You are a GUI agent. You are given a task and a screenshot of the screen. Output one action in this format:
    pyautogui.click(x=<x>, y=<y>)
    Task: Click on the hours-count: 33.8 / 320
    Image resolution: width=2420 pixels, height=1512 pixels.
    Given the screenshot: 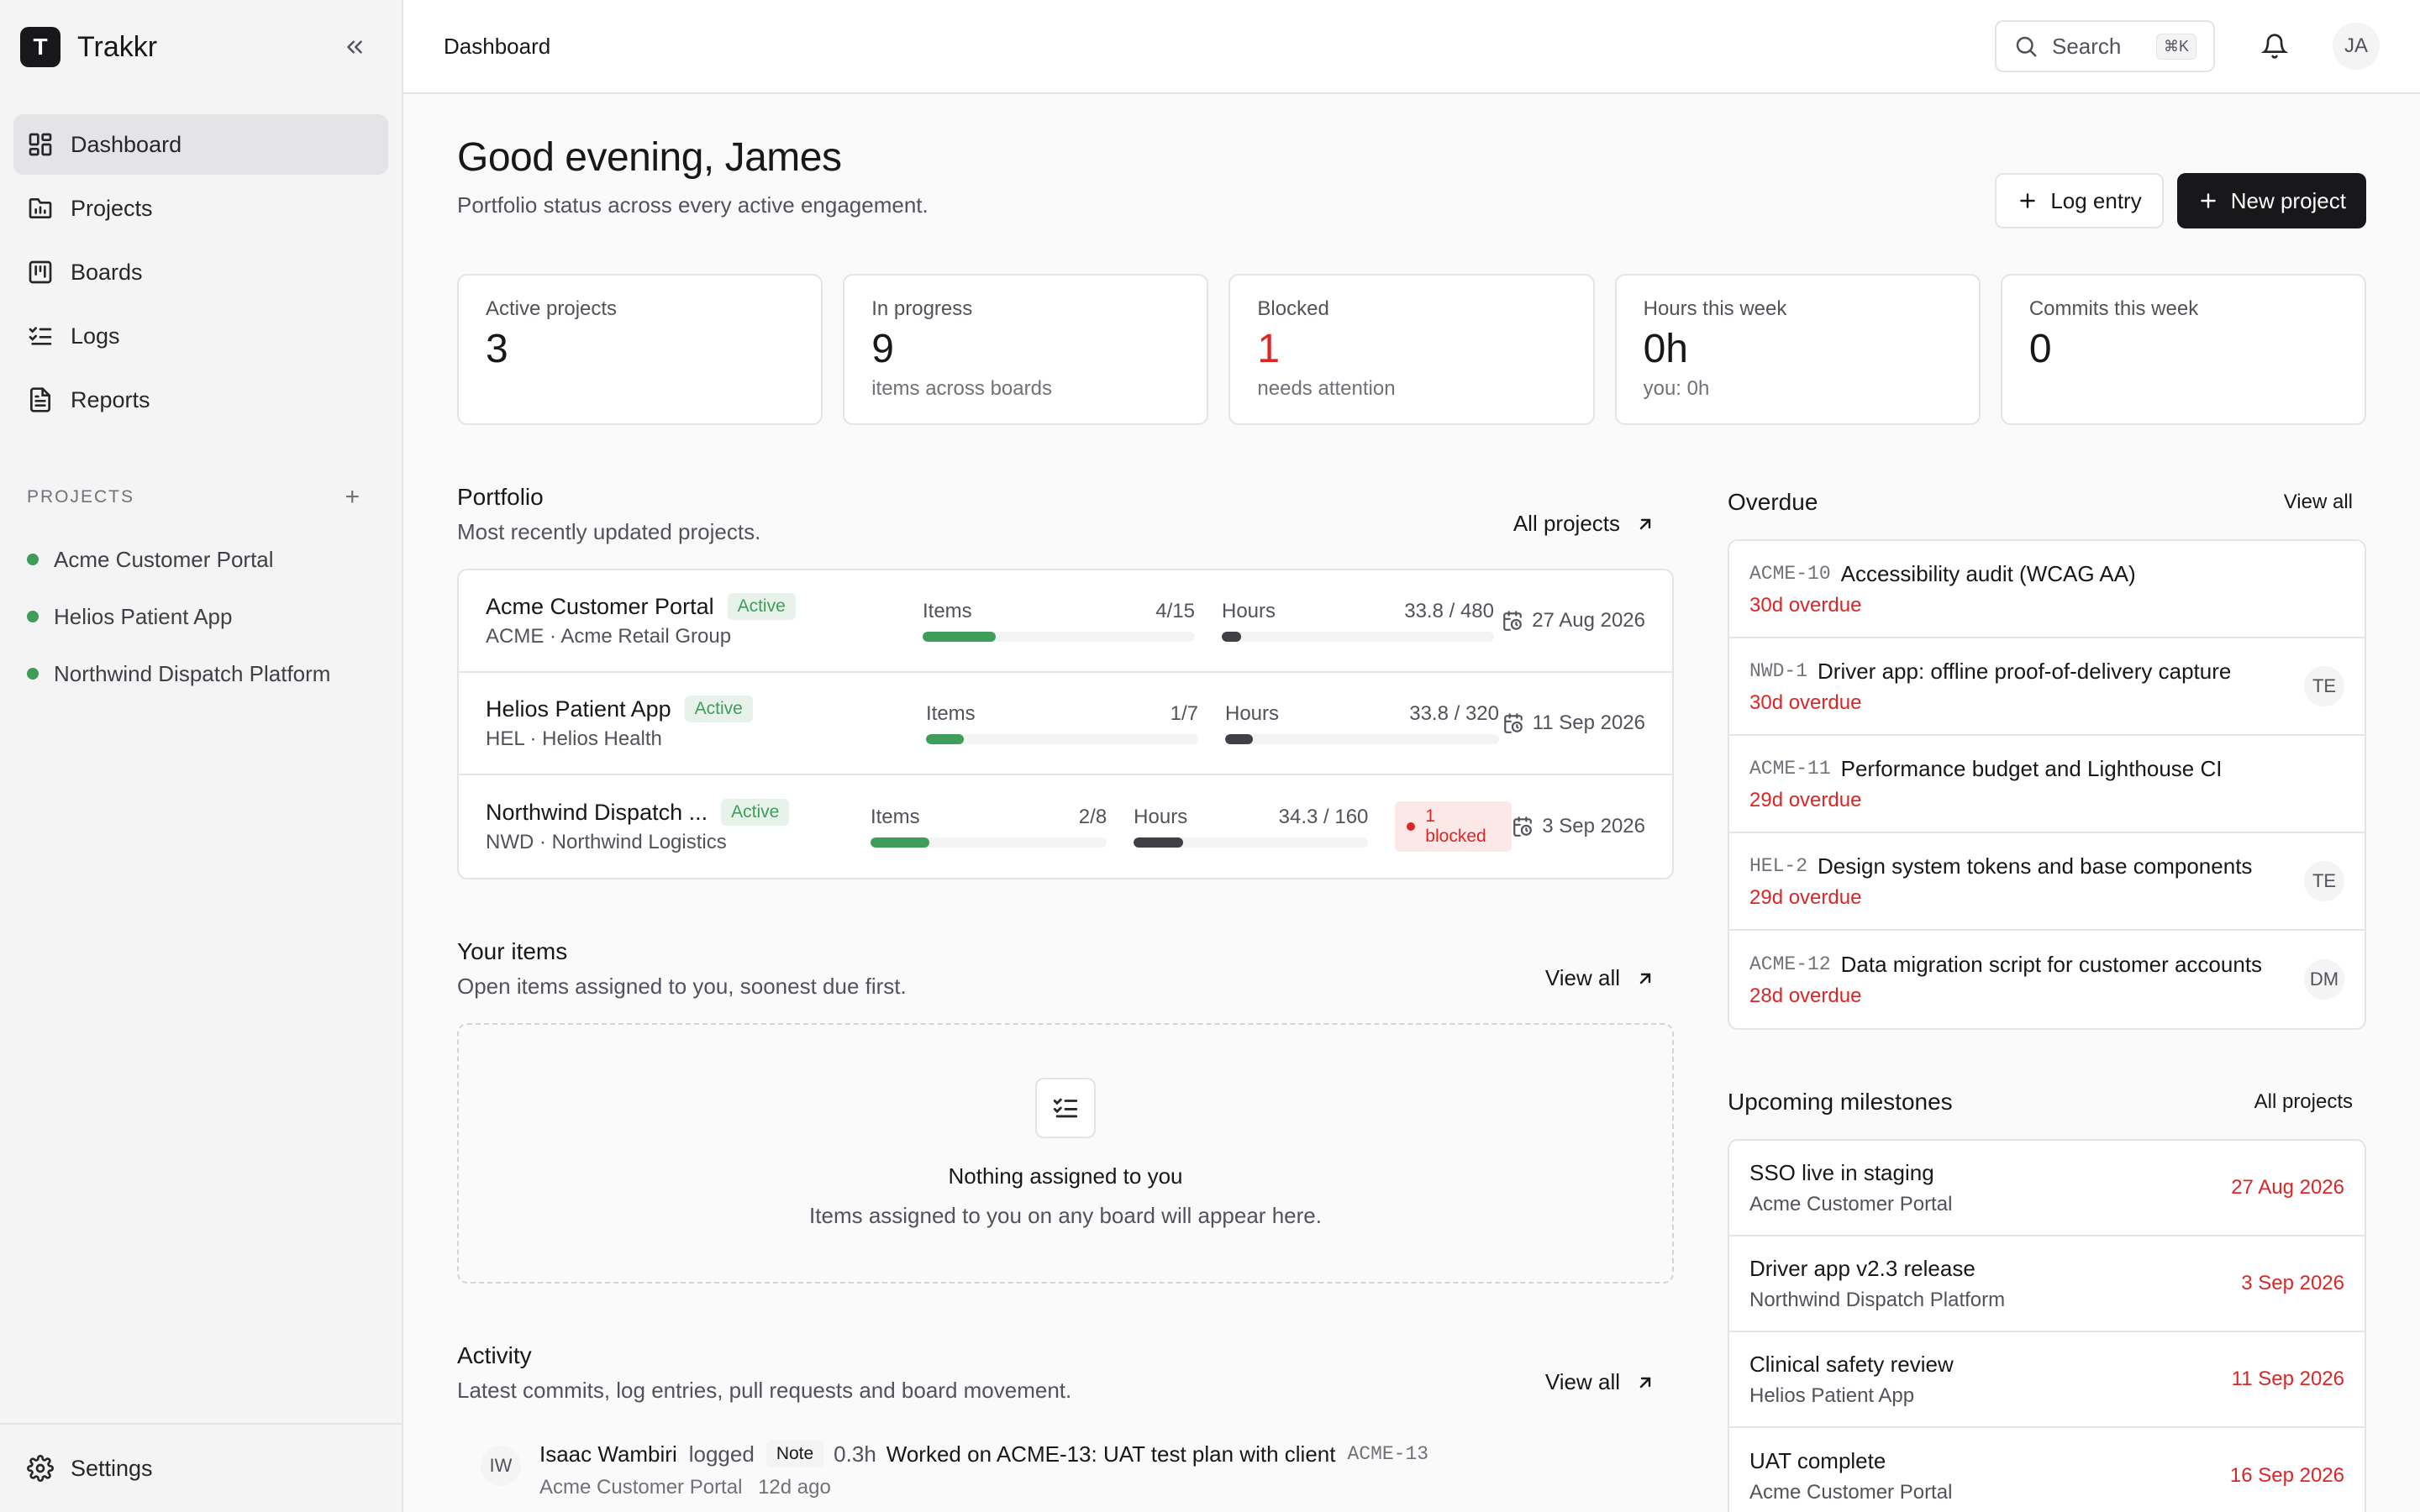 What is the action you would take?
    pyautogui.click(x=1454, y=713)
    